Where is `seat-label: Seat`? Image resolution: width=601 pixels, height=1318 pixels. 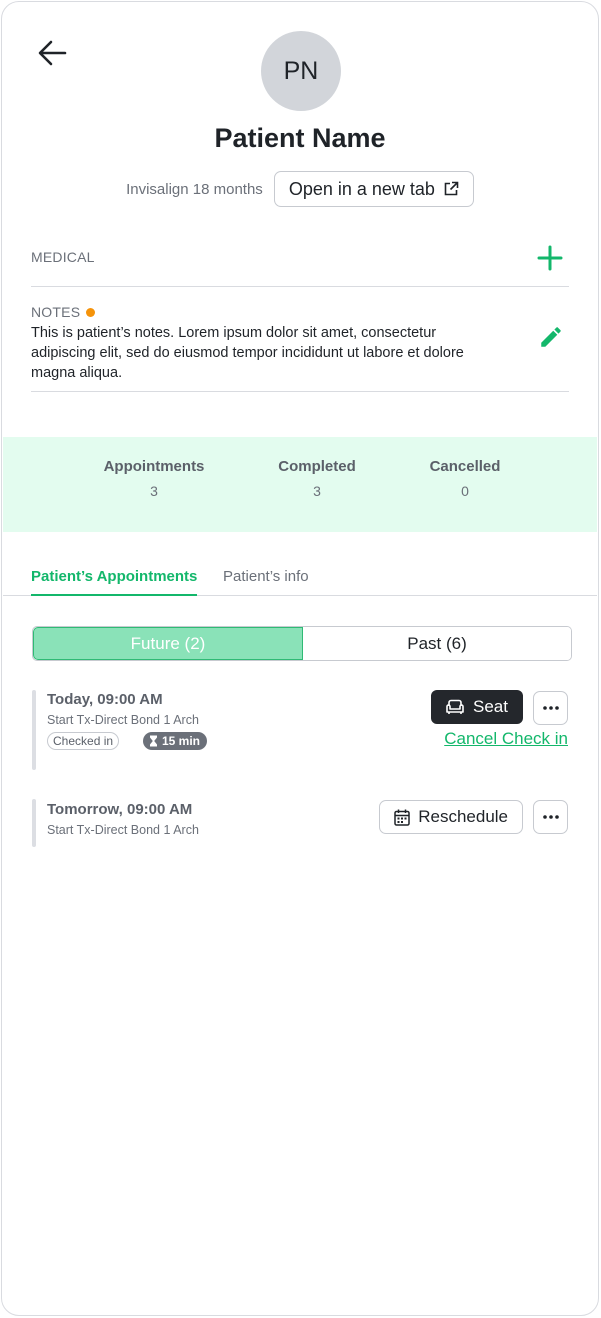
seat-label: Seat is located at coordinates (490, 706).